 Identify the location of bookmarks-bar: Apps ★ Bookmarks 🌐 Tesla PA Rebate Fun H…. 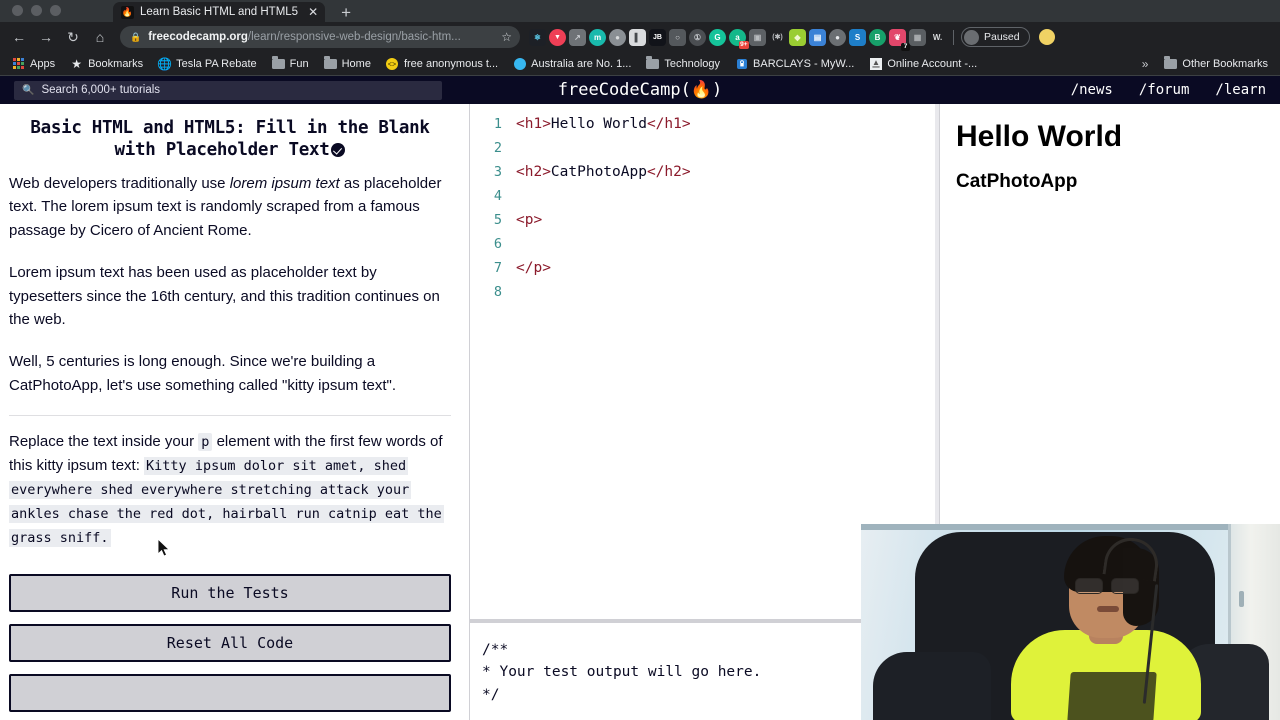
(640, 64).